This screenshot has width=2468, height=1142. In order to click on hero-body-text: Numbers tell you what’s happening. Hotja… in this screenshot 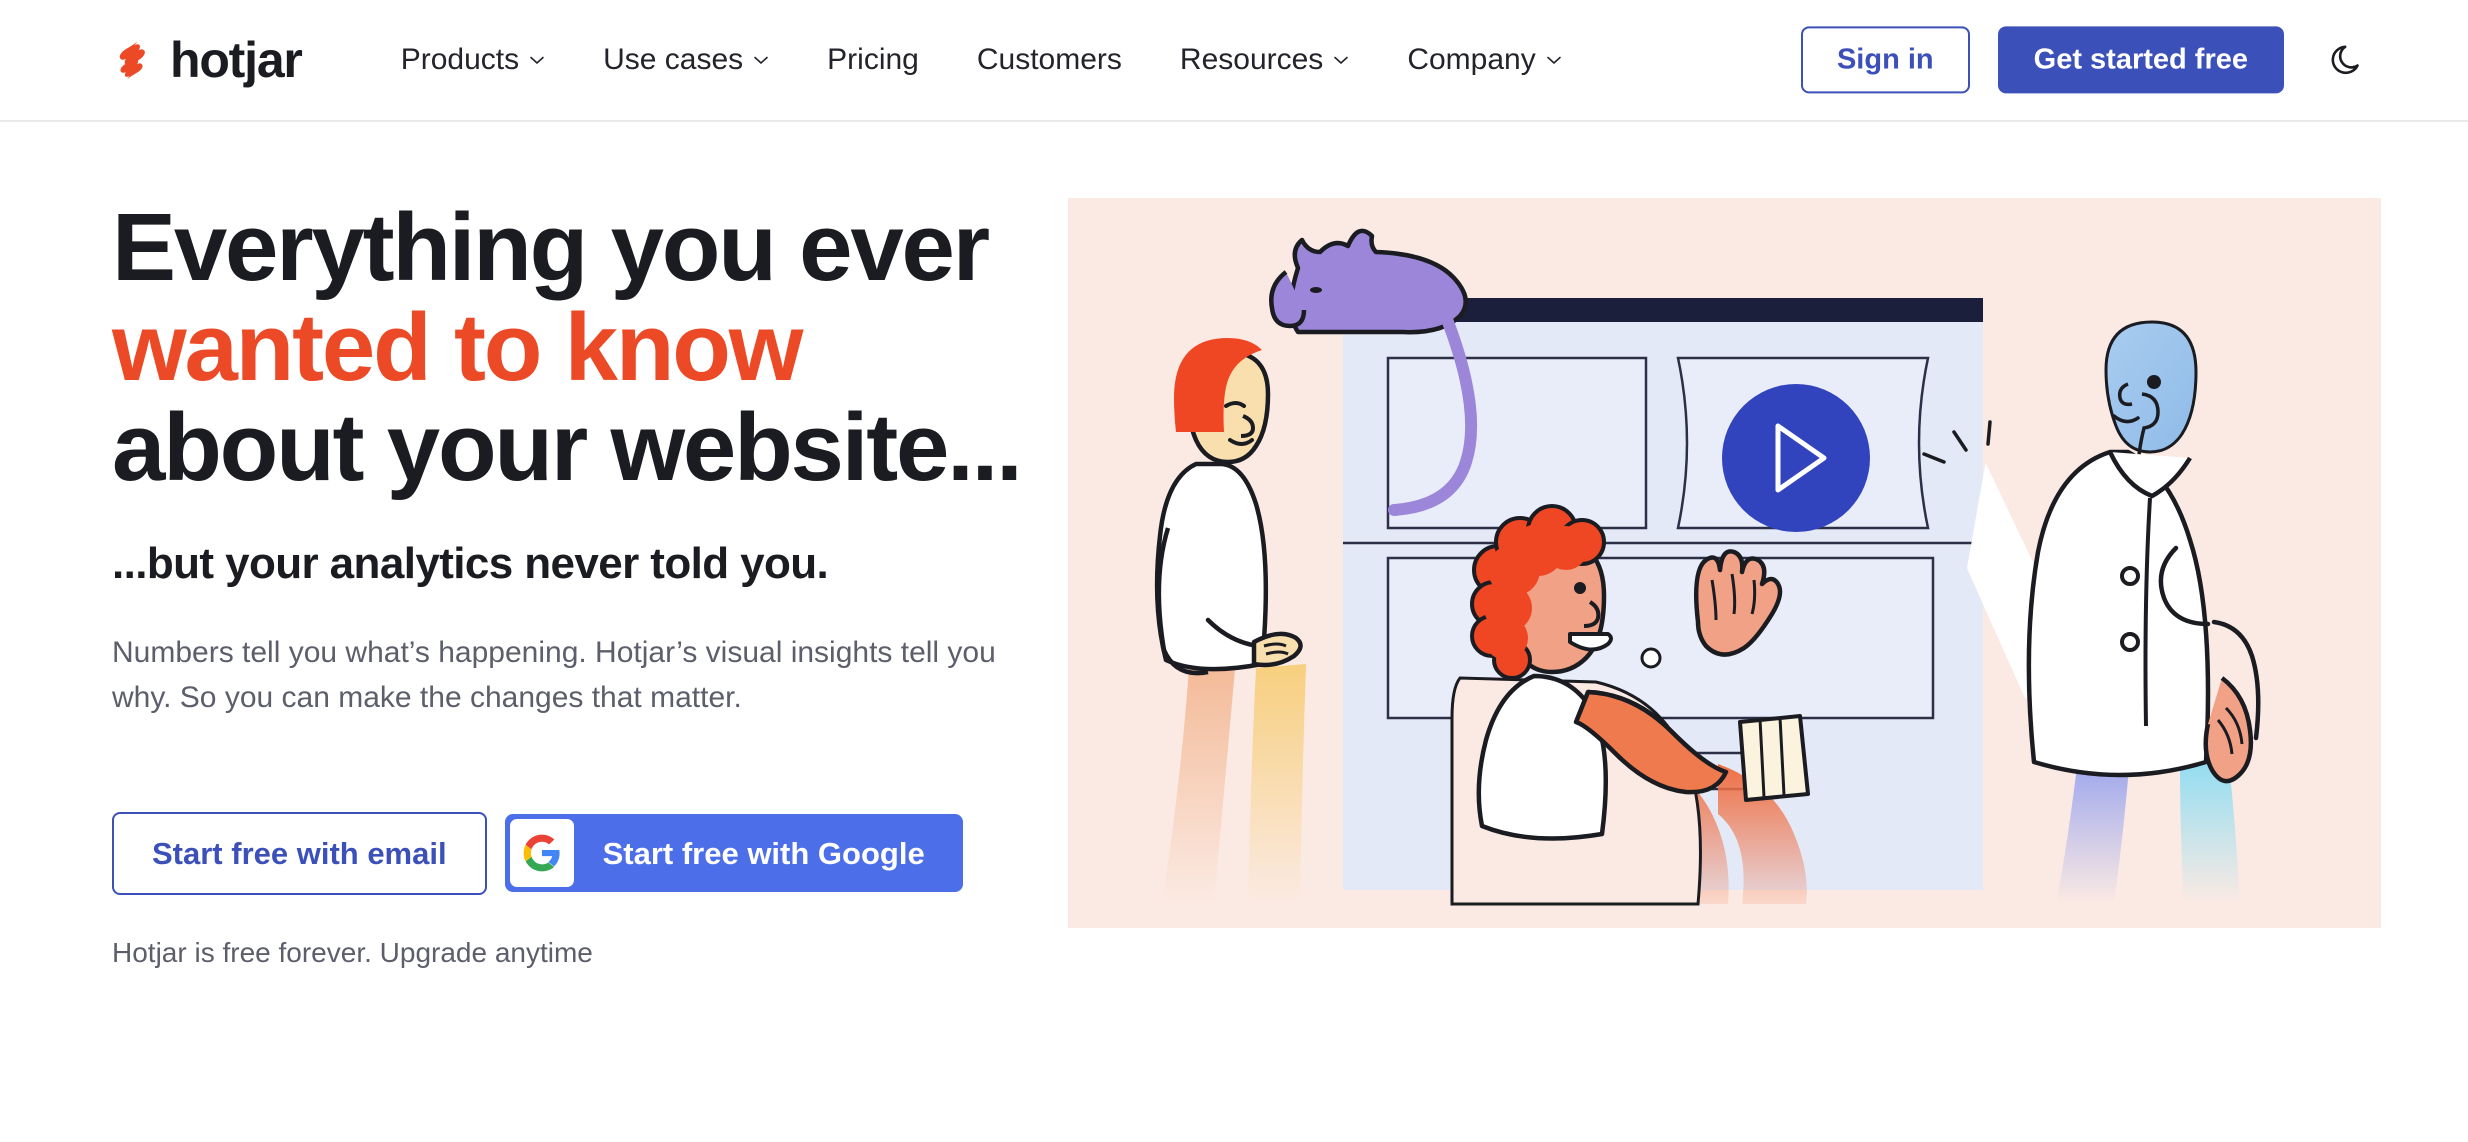, I will do `click(554, 675)`.